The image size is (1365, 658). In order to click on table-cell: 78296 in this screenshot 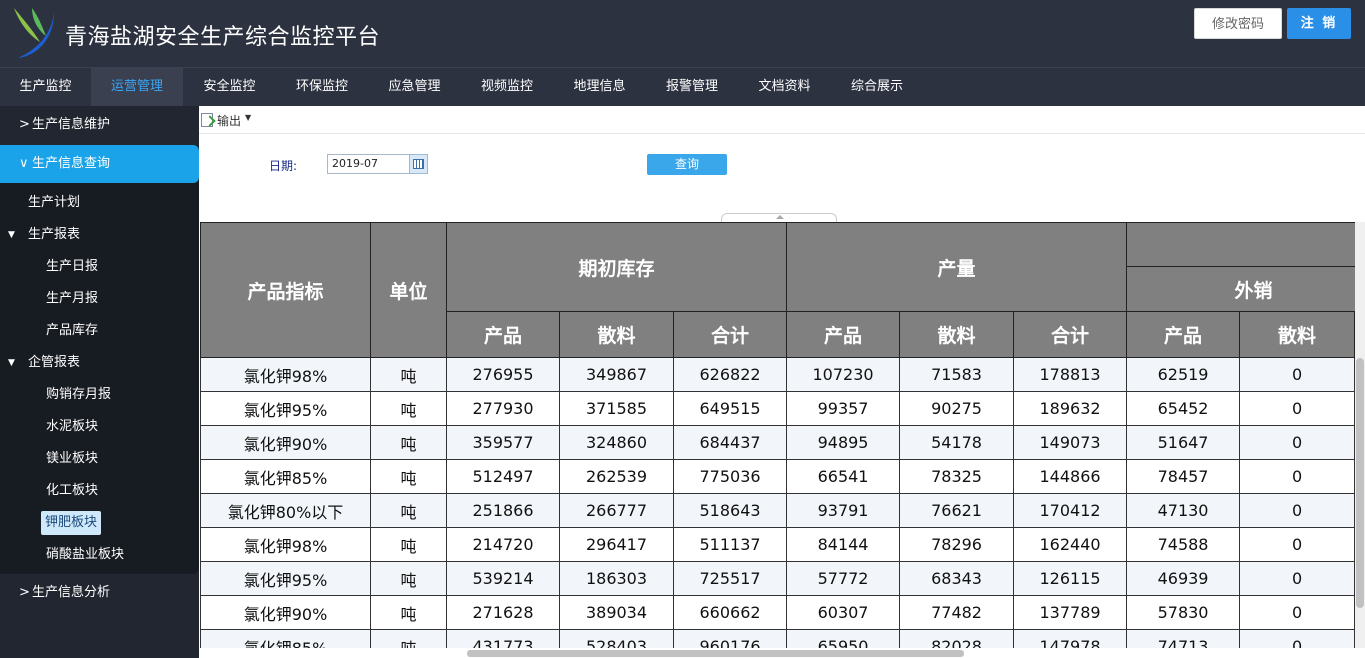, I will do `click(957, 544)`.